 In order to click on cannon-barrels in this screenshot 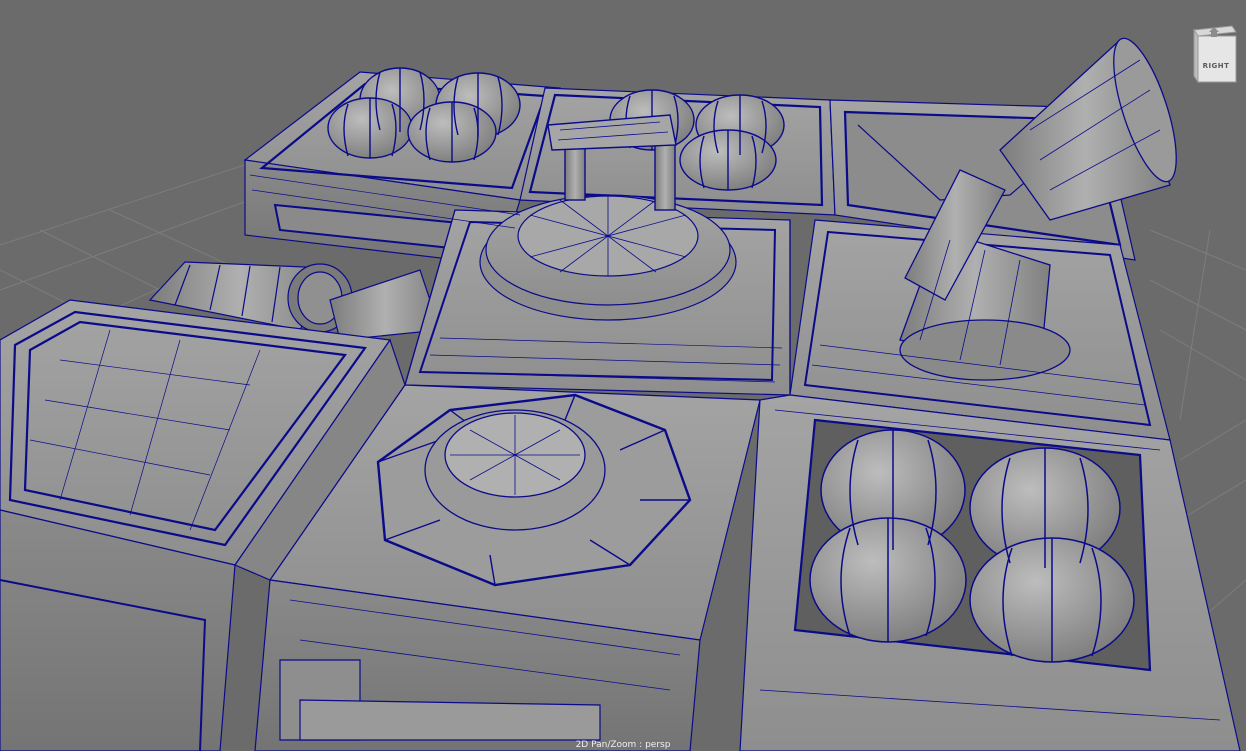, I will do `click(1038, 209)`.